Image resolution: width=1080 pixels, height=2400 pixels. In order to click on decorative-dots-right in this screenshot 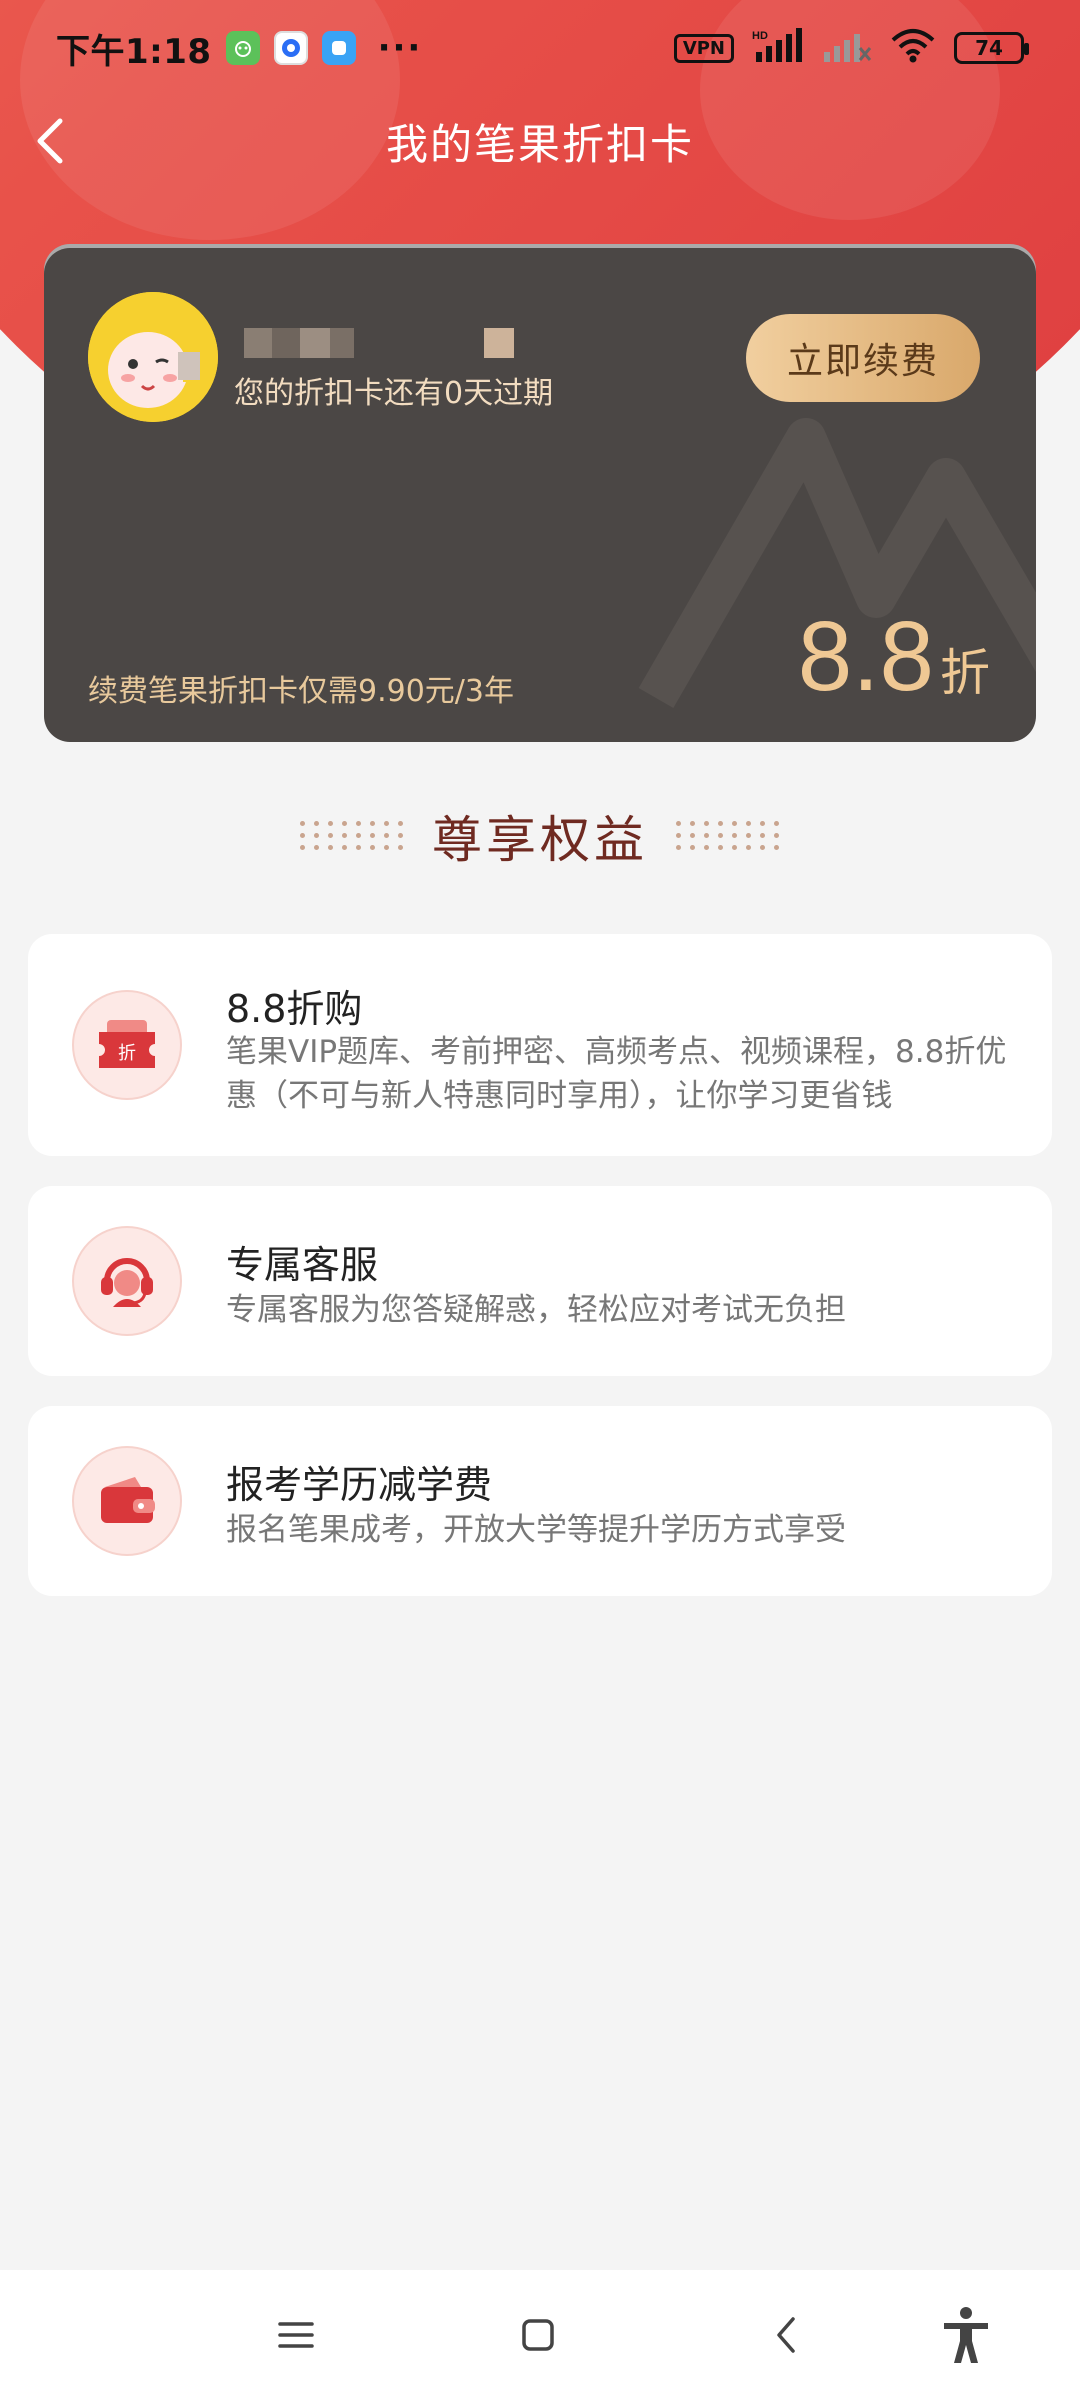, I will do `click(728, 836)`.